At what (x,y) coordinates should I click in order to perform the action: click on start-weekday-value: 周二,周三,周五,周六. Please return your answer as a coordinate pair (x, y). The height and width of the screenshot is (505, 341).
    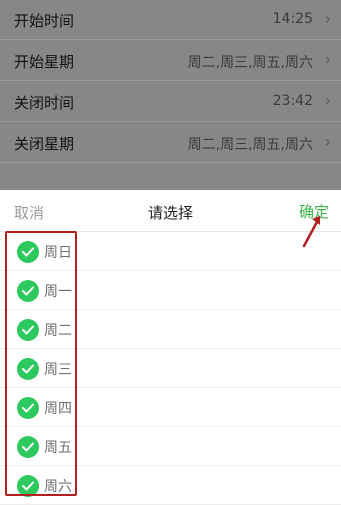
    Looking at the image, I should click on (250, 63).